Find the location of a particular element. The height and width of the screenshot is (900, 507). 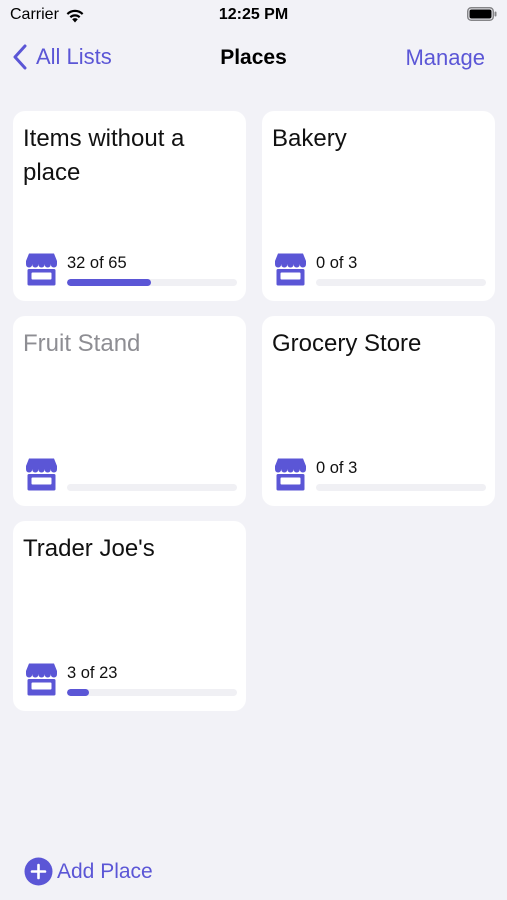

place-name: Trader Joe's is located at coordinates (89, 548).